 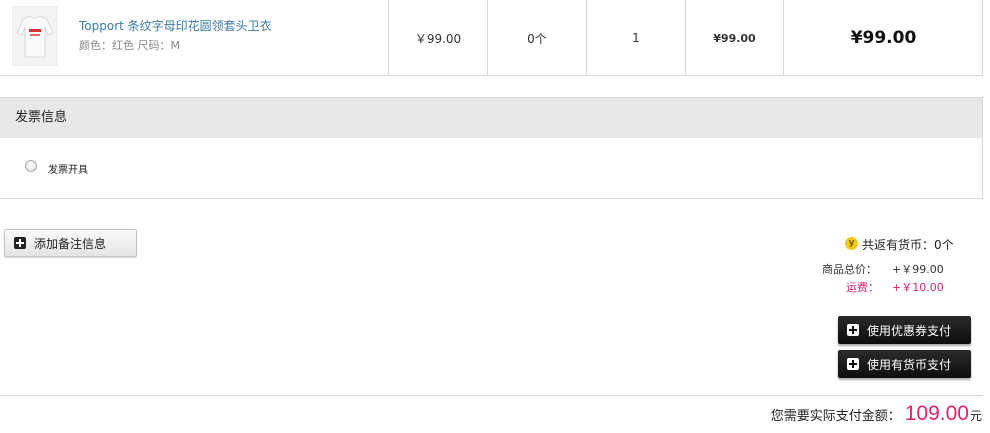 I want to click on goods-total-value: +￥99.00, so click(x=918, y=269).